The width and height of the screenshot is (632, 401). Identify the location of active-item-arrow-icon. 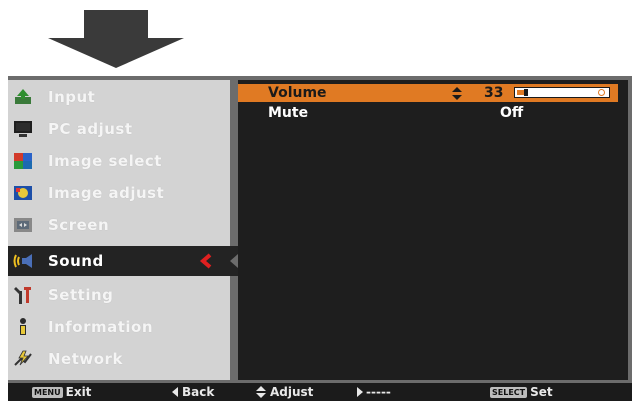
(205, 261).